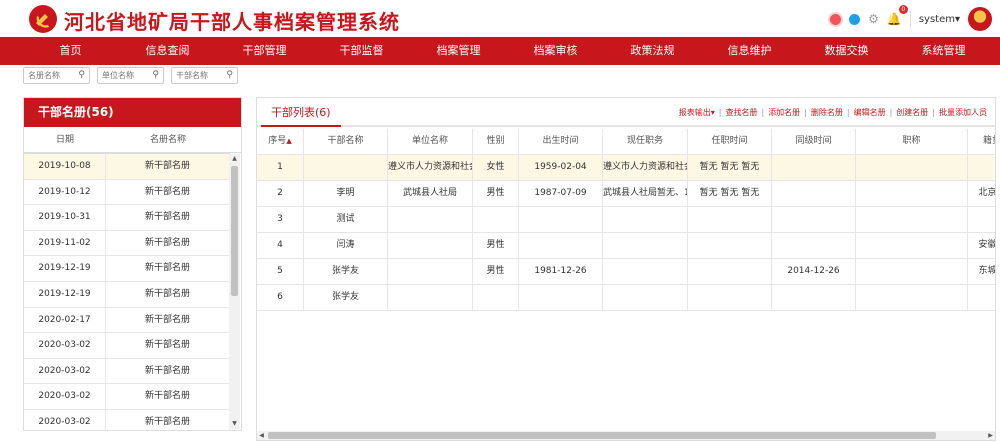  Describe the element at coordinates (912, 141) in the screenshot. I see `column-header-title: 职称` at that location.